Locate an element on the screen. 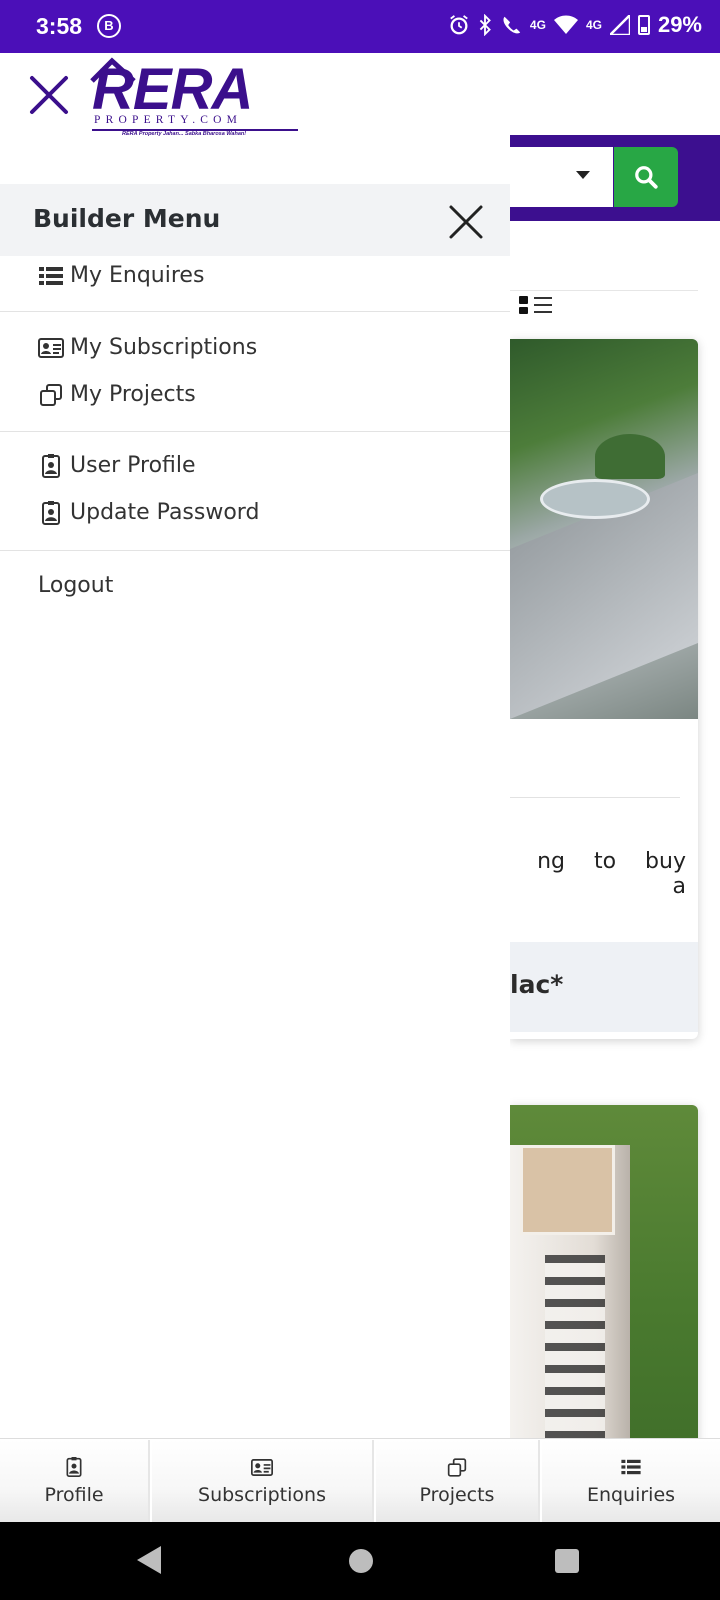 This screenshot has height=1600, width=720. view-toggle is located at coordinates (535, 305).